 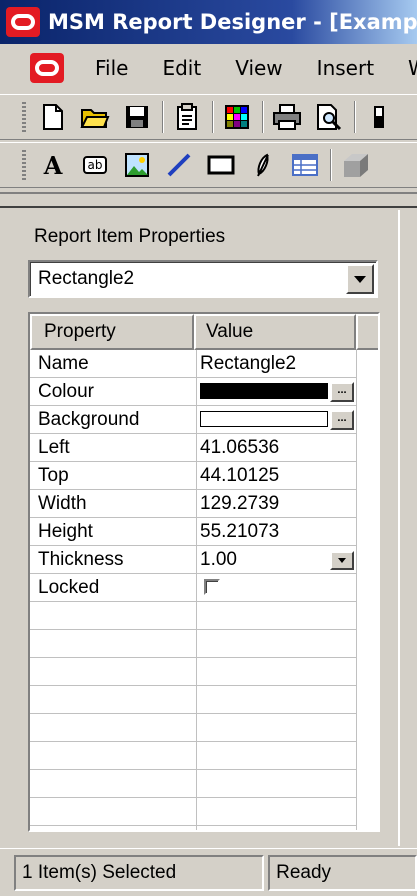 I want to click on new-file-icon, so click(x=53, y=117).